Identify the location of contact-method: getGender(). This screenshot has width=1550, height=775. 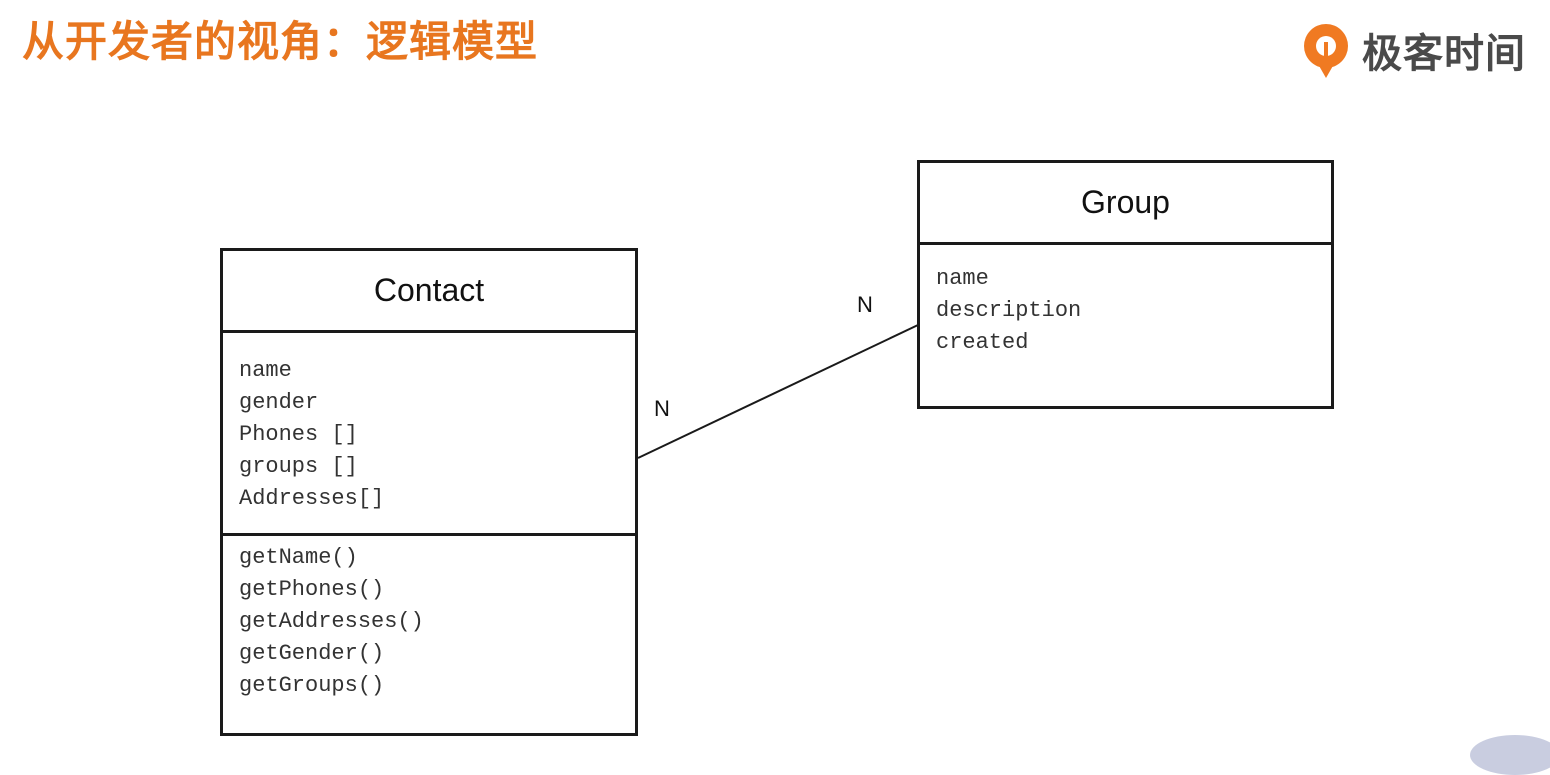
(312, 653).